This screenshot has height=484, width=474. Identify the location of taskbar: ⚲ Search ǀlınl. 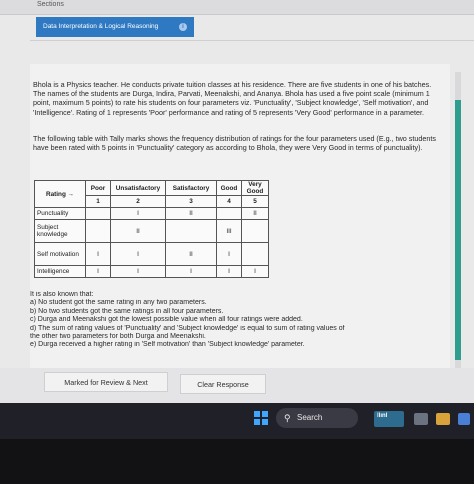
(237, 421).